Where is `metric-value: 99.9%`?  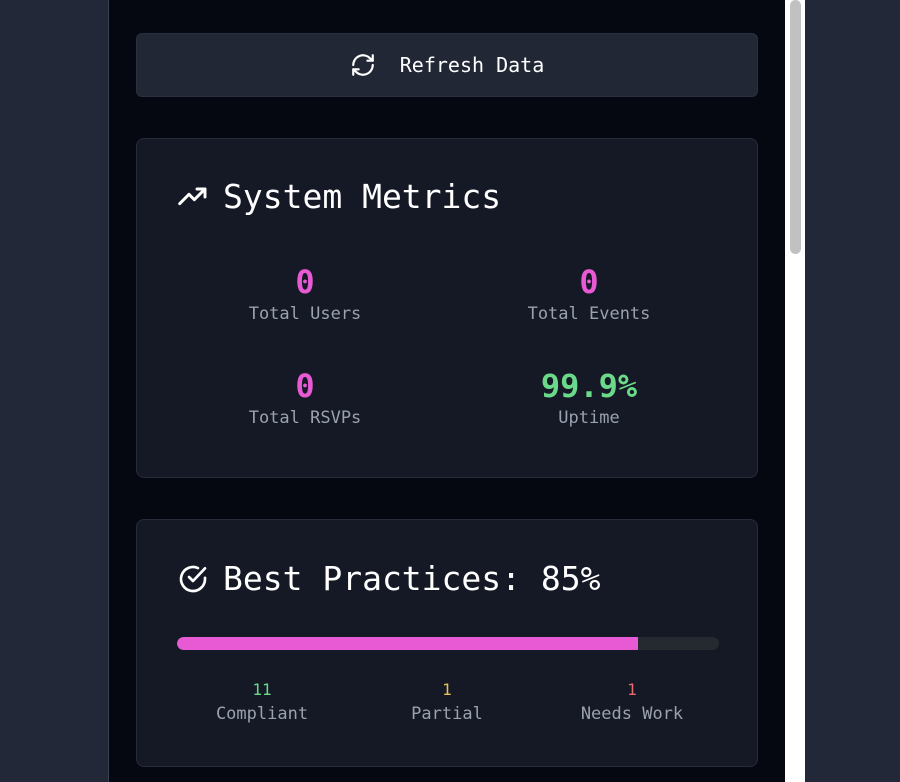
metric-value: 99.9% is located at coordinates (589, 386).